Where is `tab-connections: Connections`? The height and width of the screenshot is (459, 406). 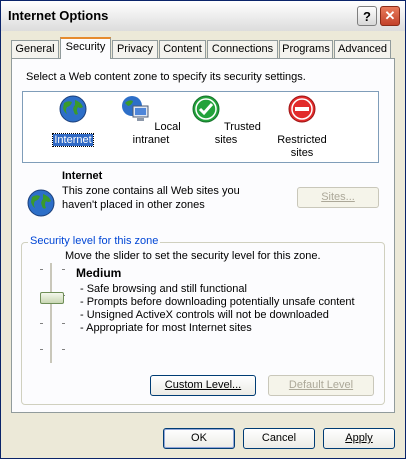 tab-connections: Connections is located at coordinates (242, 49).